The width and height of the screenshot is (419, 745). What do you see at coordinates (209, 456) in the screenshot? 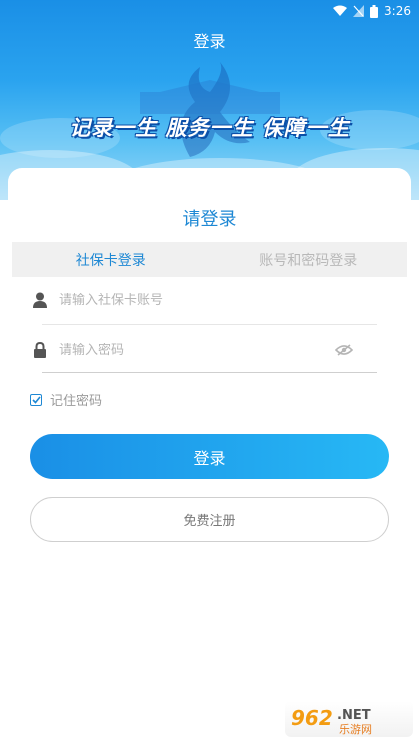
I see `login-button: 登录` at bounding box center [209, 456].